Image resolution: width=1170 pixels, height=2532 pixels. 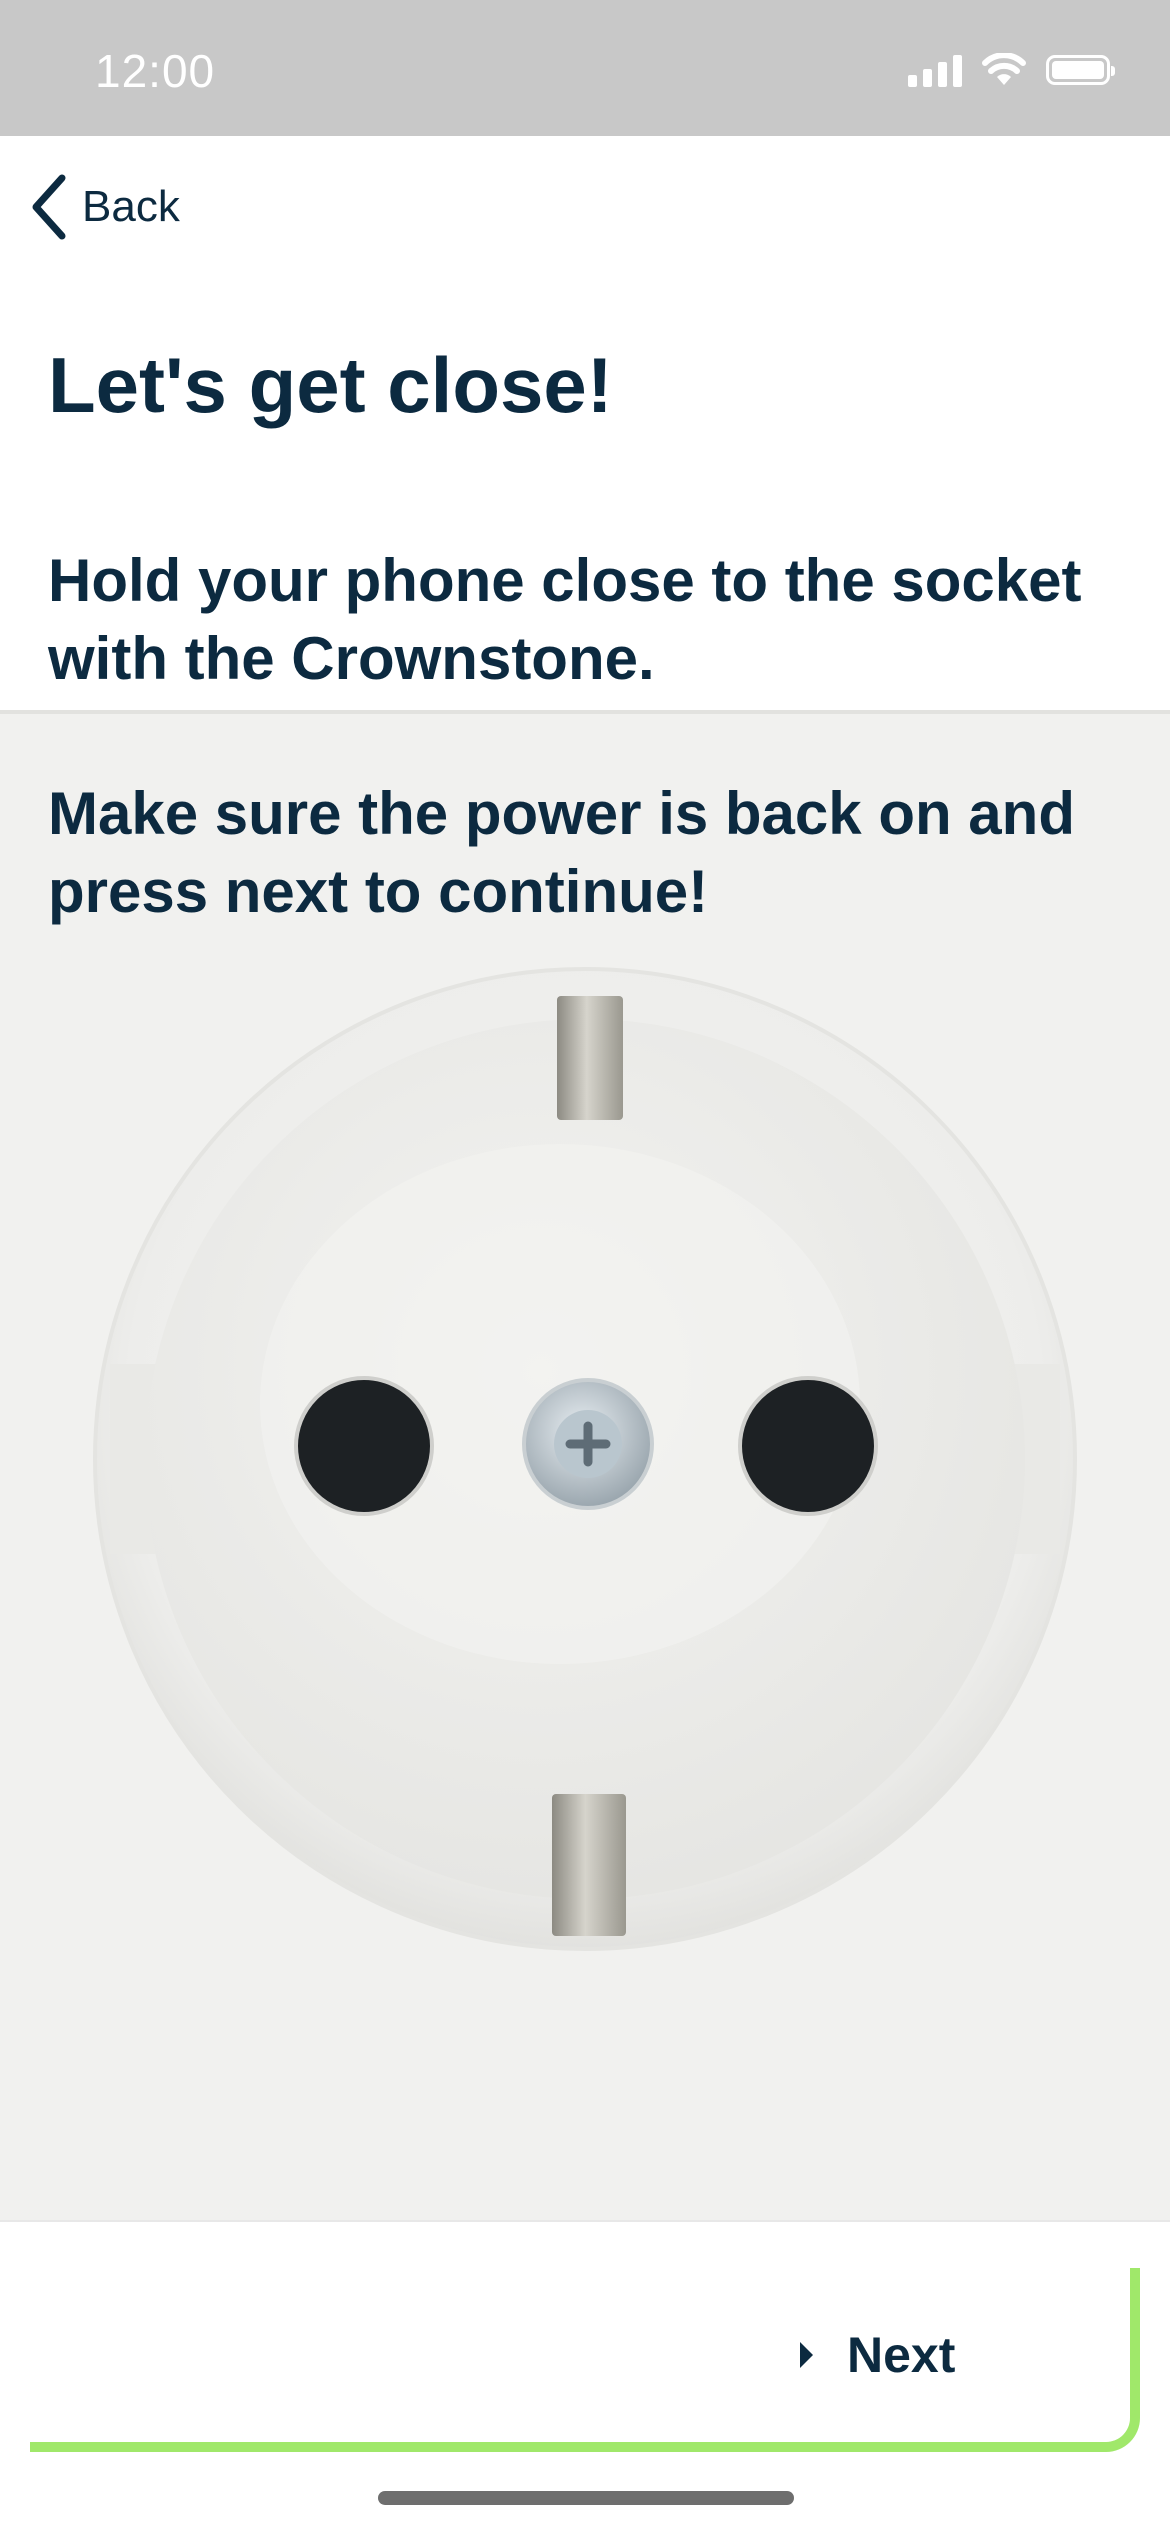 I want to click on wifi-icon, so click(x=1004, y=69).